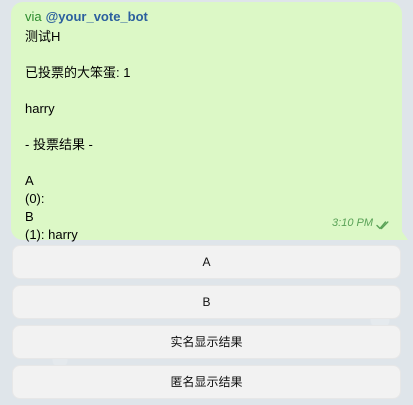 Image resolution: width=413 pixels, height=405 pixels. Describe the element at coordinates (206, 382) in the screenshot. I see `show-anonymous-results-button: 匿名显示结果` at that location.